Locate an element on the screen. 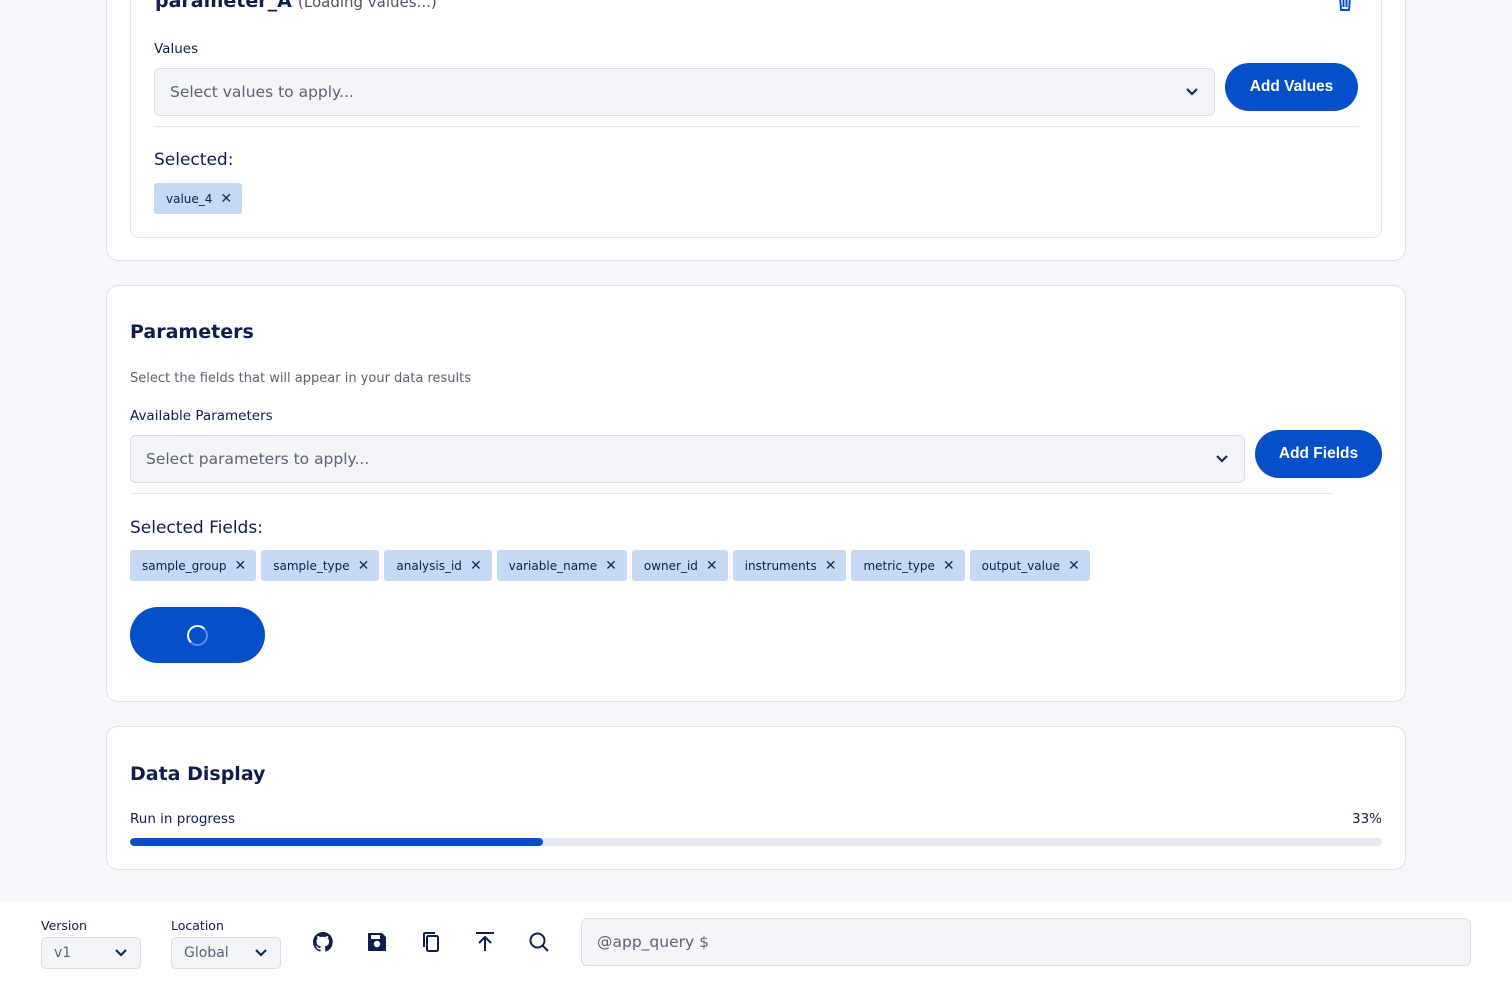 Image resolution: width=1512 pixels, height=982 pixels. selected-chip: output_value ✕ is located at coordinates (1029, 565).